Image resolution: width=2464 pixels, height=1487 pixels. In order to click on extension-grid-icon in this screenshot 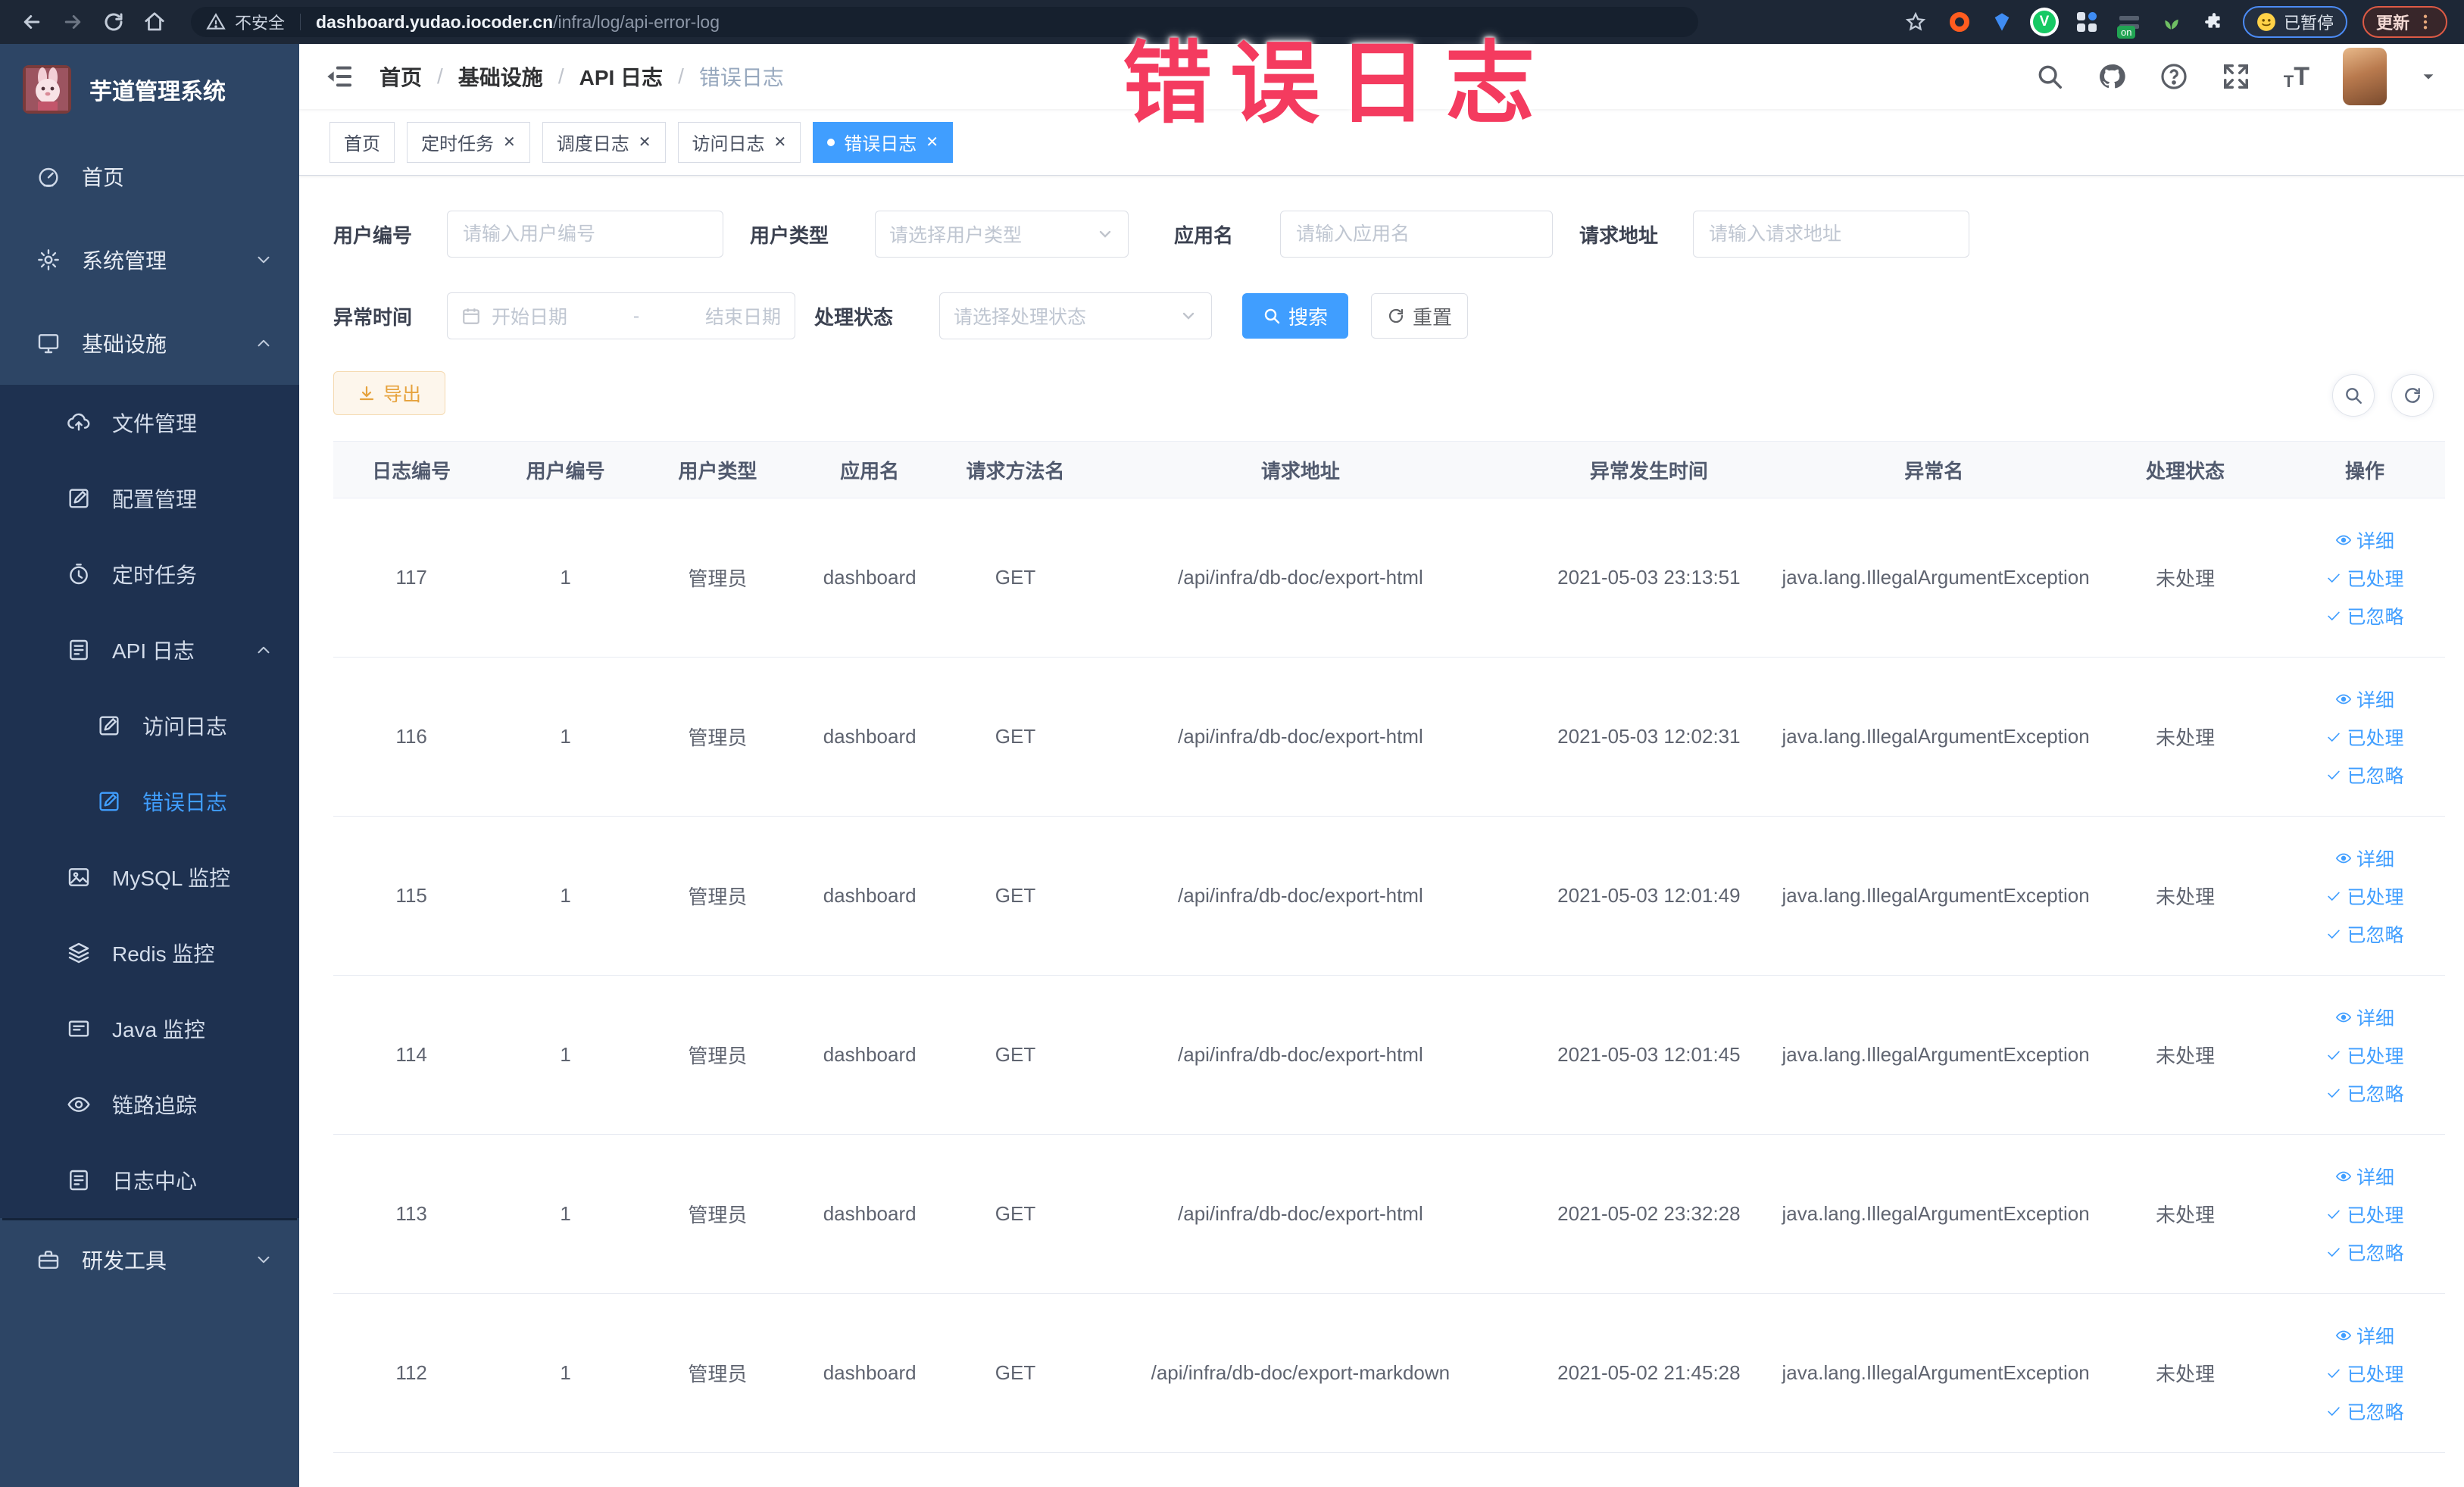, I will do `click(2086, 22)`.